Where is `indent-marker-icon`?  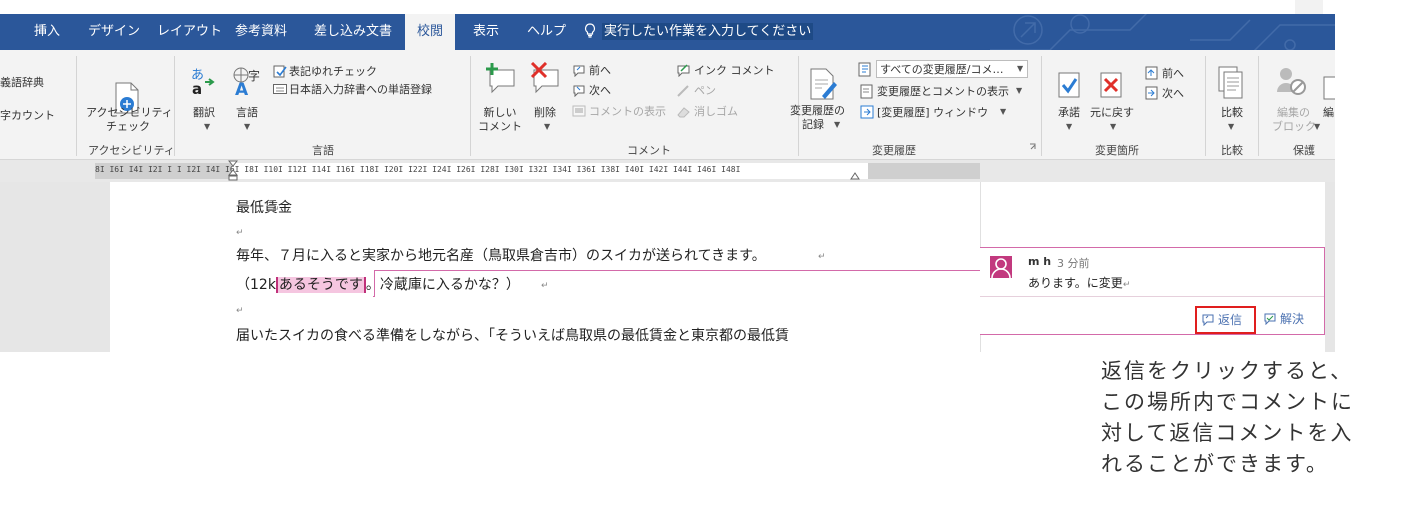 indent-marker-icon is located at coordinates (233, 171).